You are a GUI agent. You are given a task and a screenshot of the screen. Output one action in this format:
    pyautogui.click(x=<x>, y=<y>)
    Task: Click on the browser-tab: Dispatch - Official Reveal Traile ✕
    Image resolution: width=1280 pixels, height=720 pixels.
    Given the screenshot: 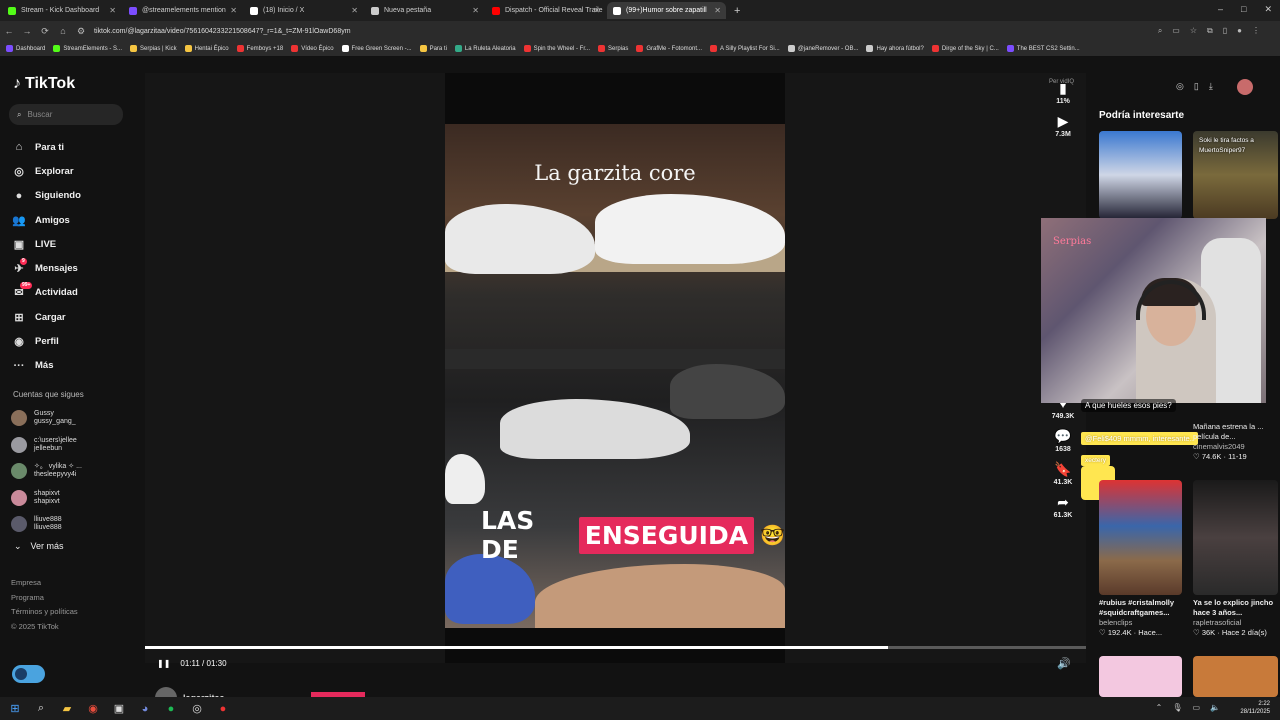 What is the action you would take?
    pyautogui.click(x=545, y=10)
    